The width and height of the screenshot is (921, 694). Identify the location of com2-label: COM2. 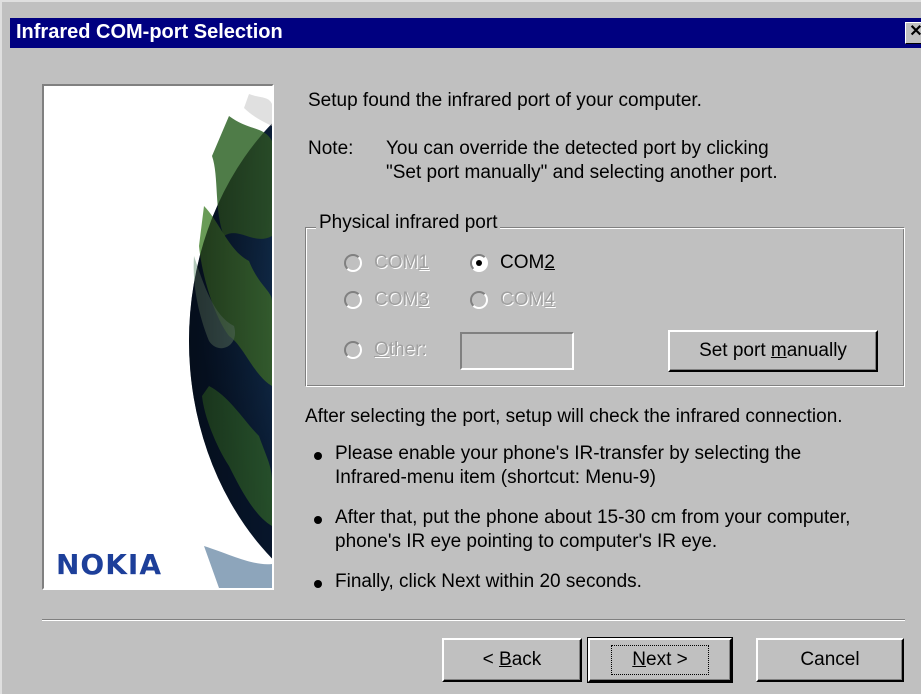
(527, 262).